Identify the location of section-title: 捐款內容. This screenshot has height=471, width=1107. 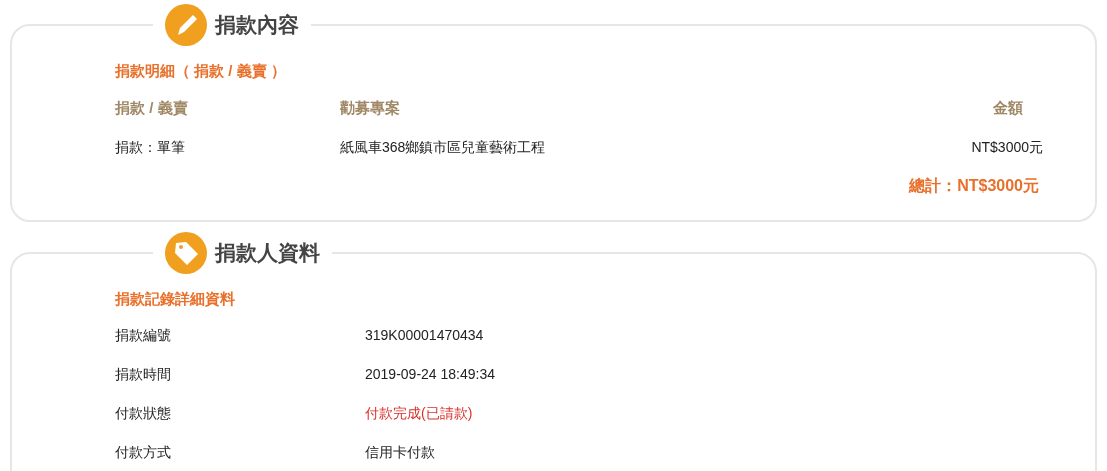
(257, 25).